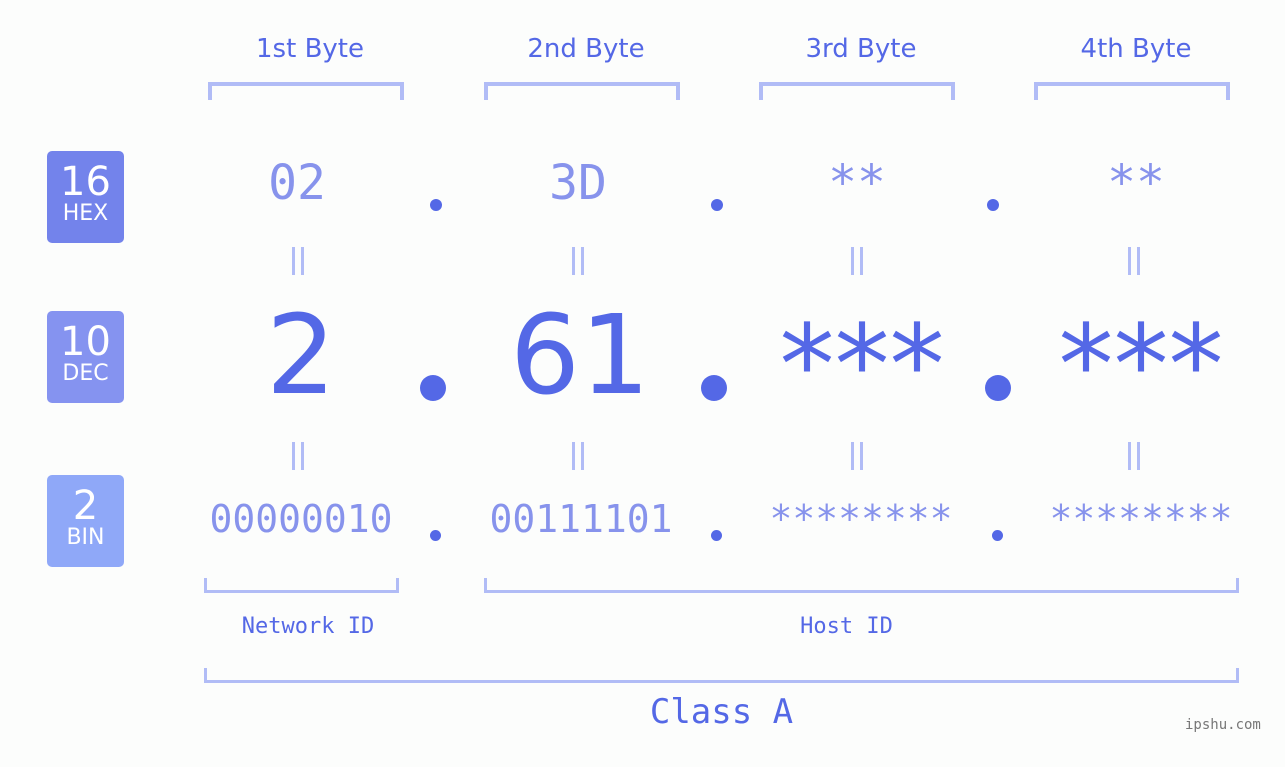 This screenshot has width=1285, height=767. I want to click on byte-header-3: 3rd Byte, so click(861, 49).